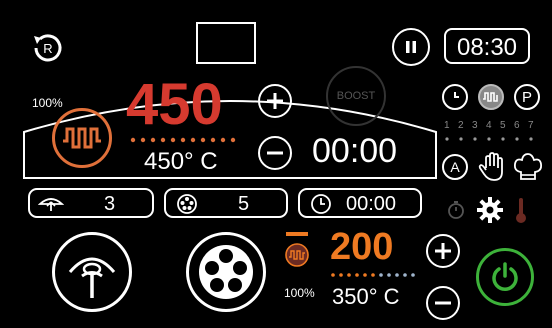  What do you see at coordinates (110, 204) in the screenshot?
I see `fan-level-value: 3` at bounding box center [110, 204].